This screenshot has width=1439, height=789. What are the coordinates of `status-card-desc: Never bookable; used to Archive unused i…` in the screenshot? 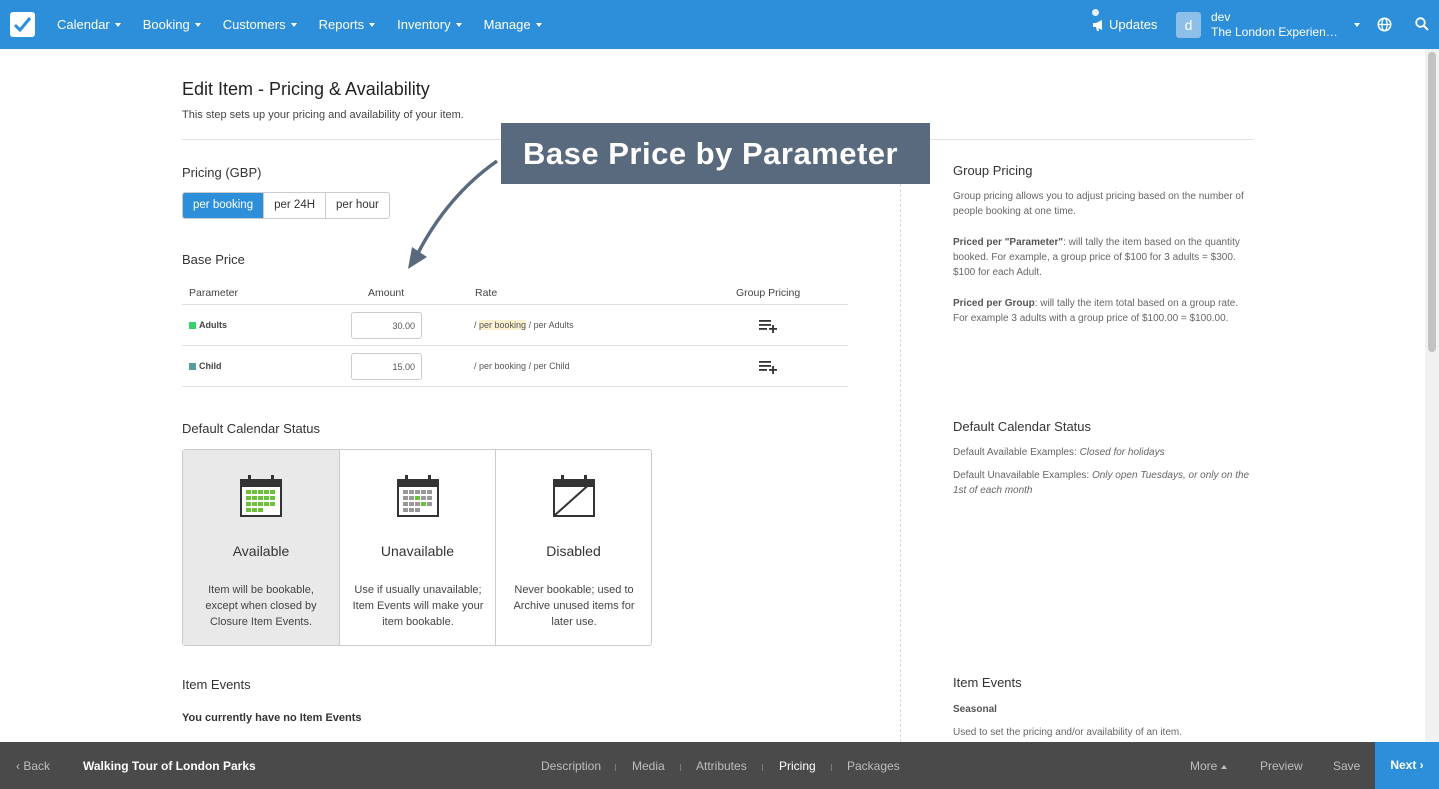 It's located at (574, 606).